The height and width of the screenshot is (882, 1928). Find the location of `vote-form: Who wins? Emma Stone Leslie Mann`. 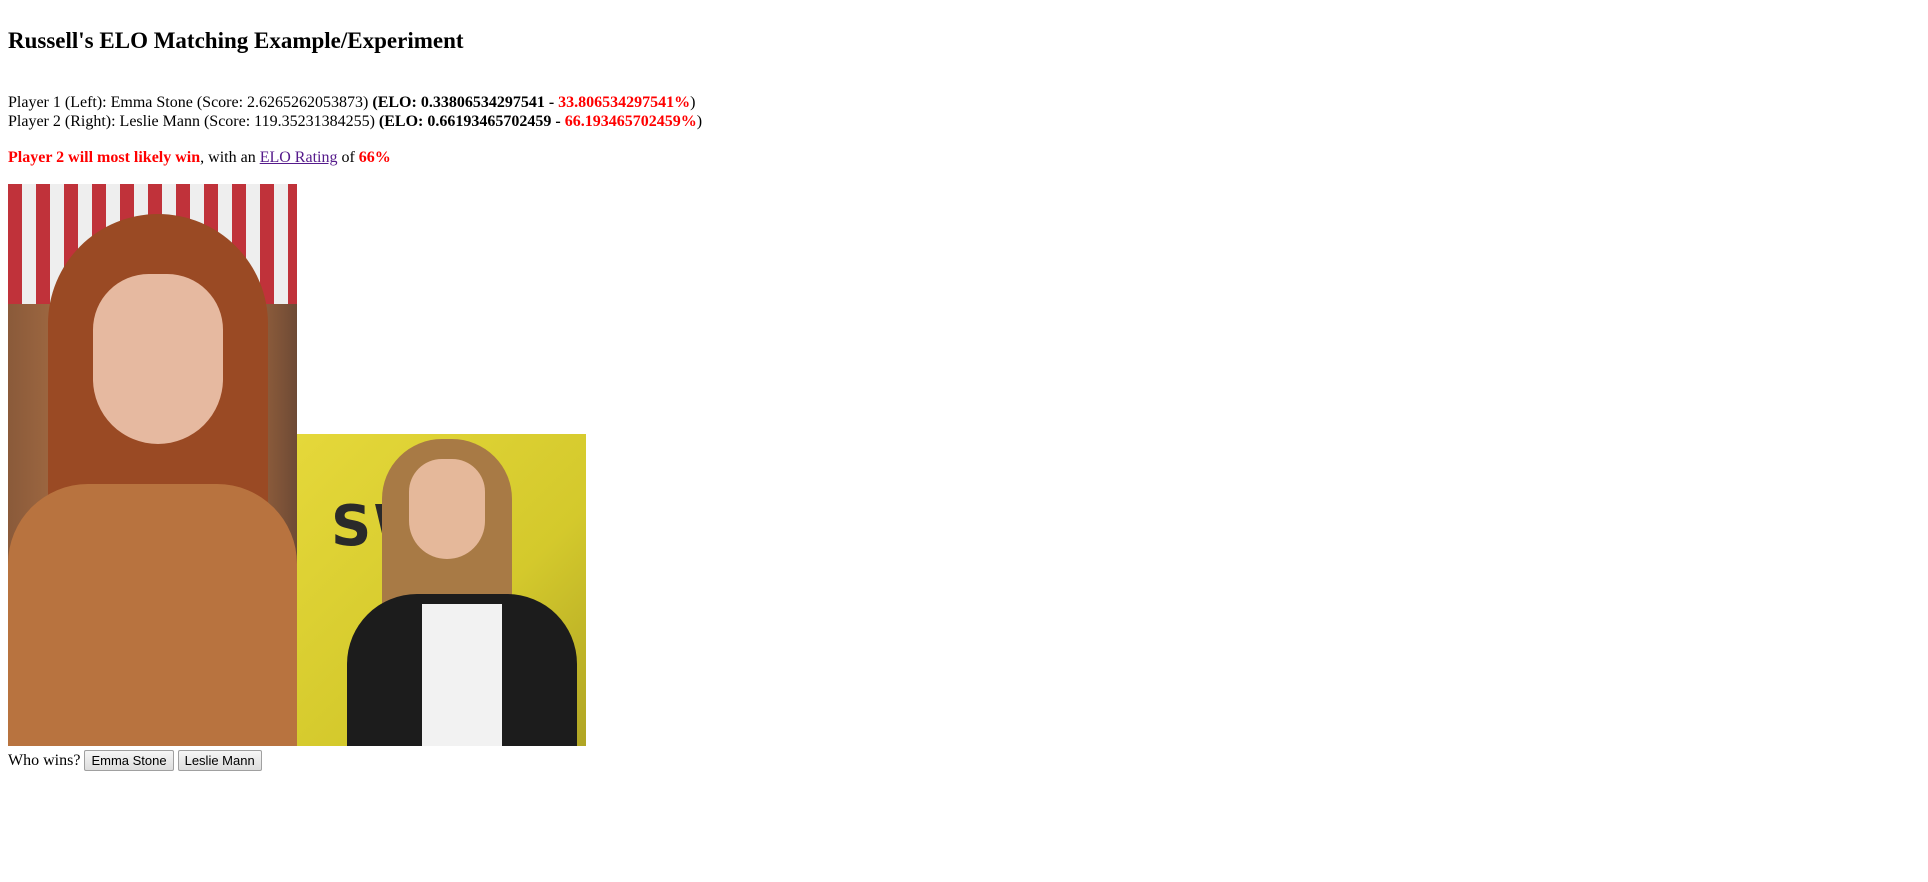

vote-form: Who wins? Emma Stone Leslie Mann is located at coordinates (135, 760).